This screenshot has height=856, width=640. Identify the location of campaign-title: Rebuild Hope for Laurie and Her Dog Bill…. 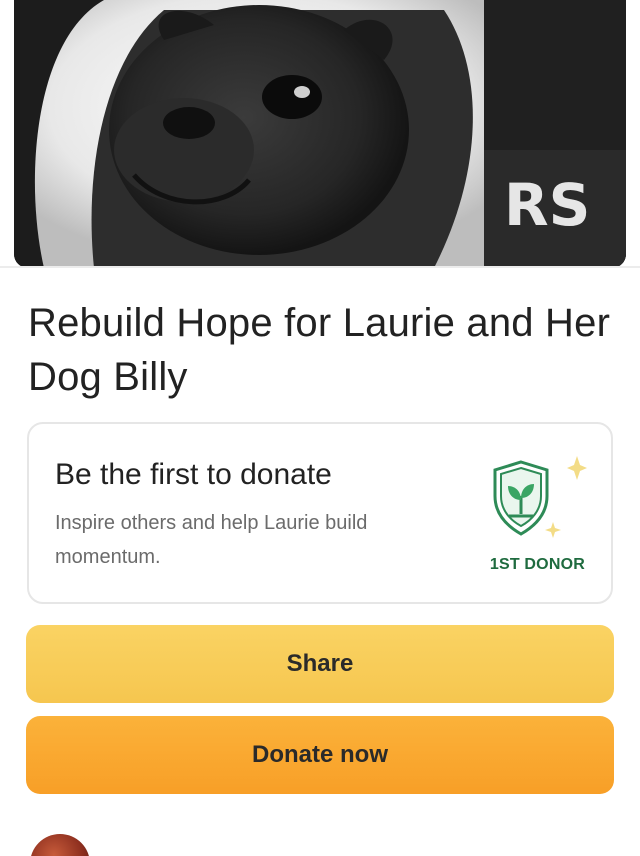
(319, 350).